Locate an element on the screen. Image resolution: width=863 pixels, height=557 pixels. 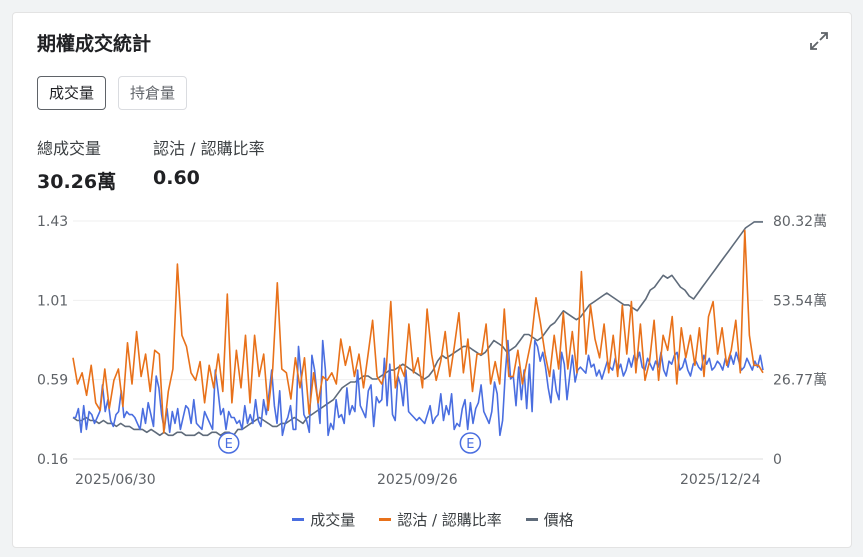
right-axis-tick-label: 53.54萬 is located at coordinates (800, 301).